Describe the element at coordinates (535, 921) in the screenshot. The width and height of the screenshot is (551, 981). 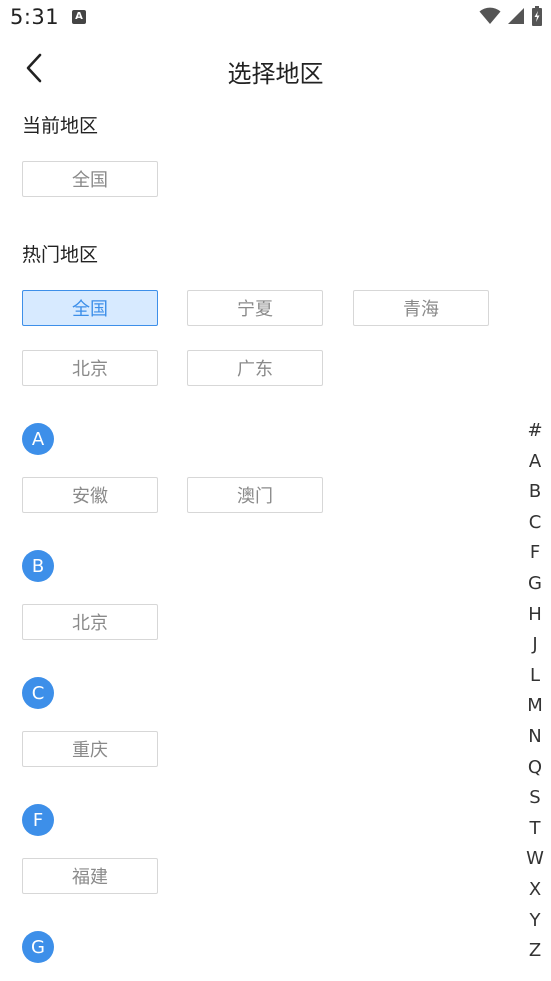
I see `index-letter: Y` at that location.